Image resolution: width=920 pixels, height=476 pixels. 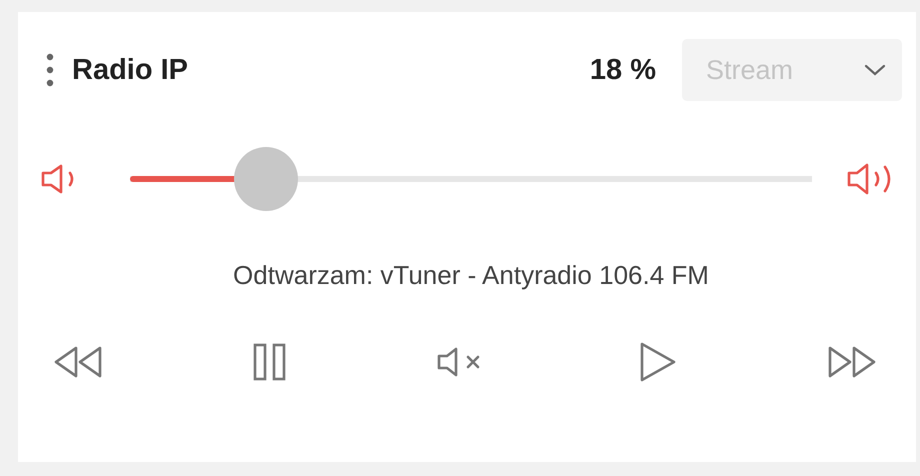 I want to click on play-icon, so click(x=658, y=362).